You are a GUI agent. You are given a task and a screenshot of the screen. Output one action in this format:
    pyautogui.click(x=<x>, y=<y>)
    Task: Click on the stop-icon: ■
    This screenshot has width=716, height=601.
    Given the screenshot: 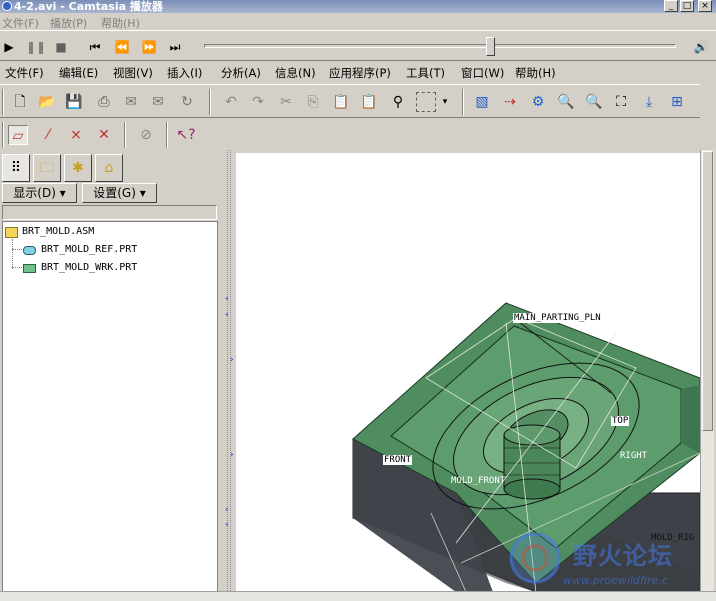 What is the action you would take?
    pyautogui.click(x=61, y=47)
    